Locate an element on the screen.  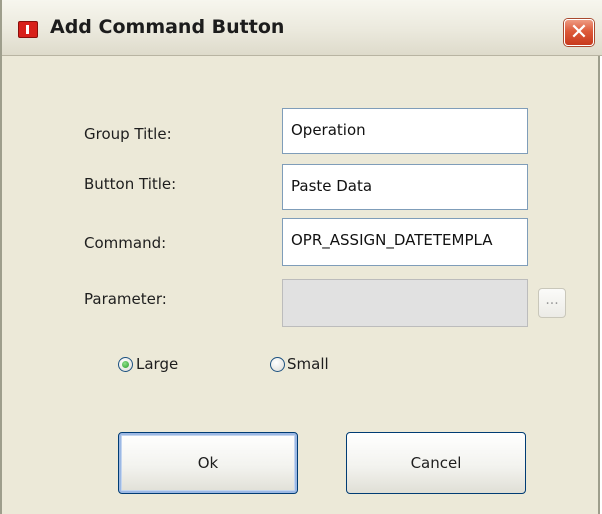
close-button: ✕ is located at coordinates (579, 32).